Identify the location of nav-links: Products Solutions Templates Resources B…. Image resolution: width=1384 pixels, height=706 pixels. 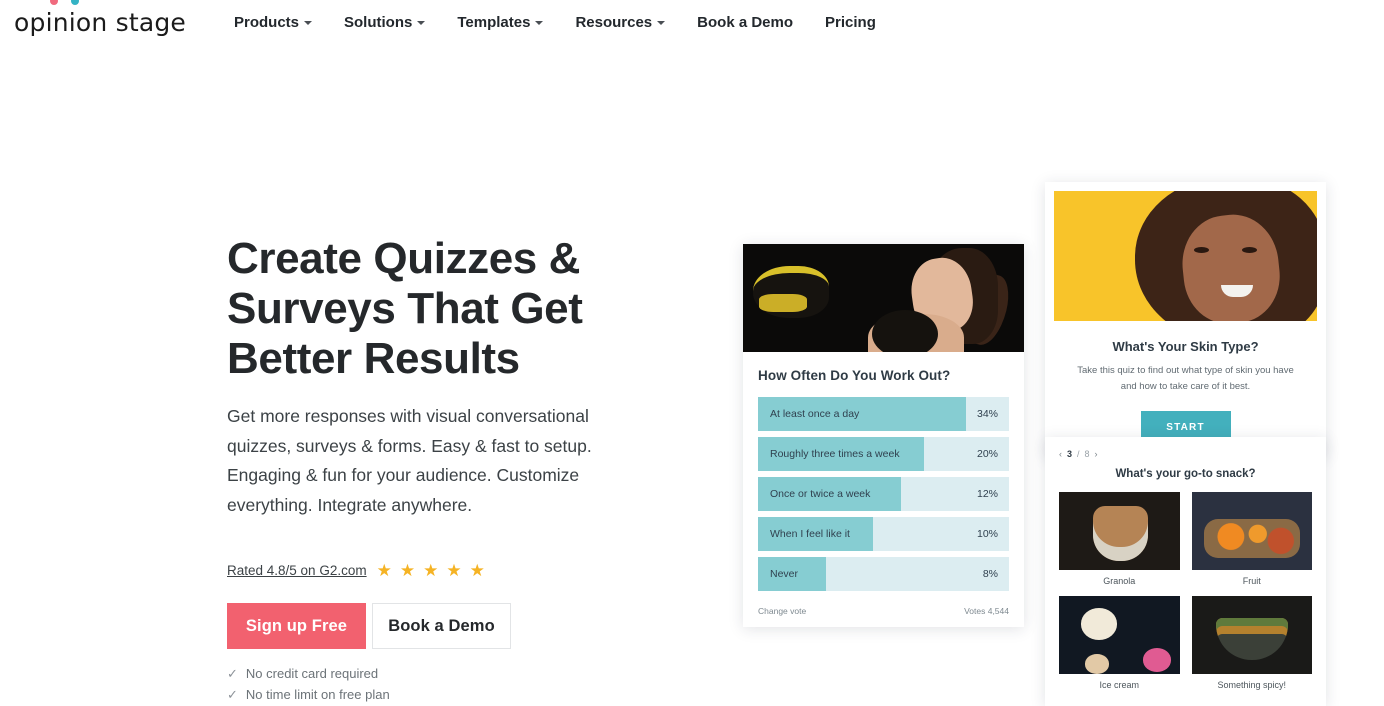
(555, 22).